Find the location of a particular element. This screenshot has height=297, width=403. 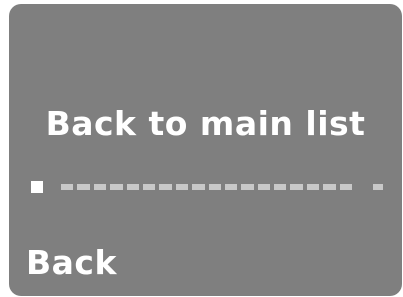

position-track is located at coordinates (207, 187).